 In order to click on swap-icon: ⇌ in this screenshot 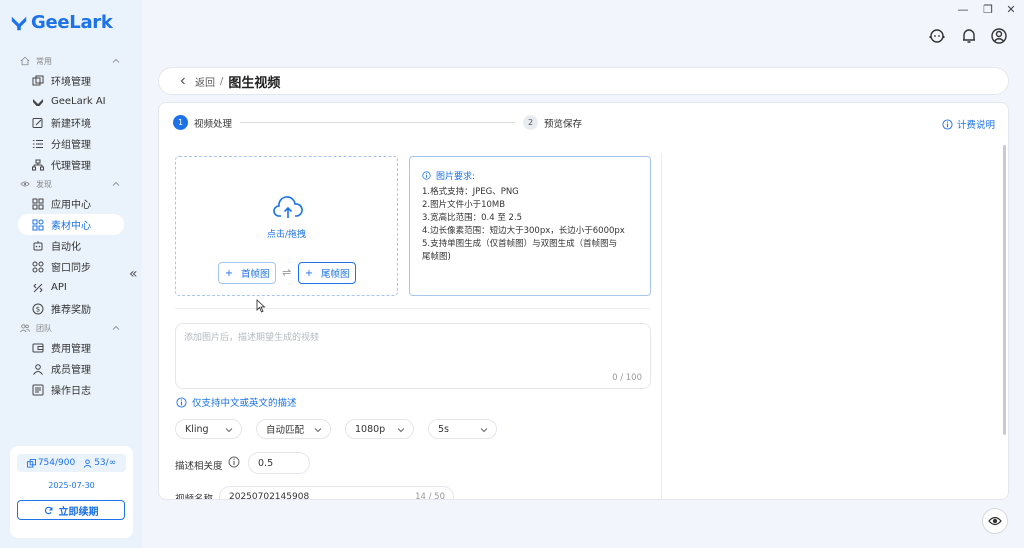, I will do `click(286, 272)`.